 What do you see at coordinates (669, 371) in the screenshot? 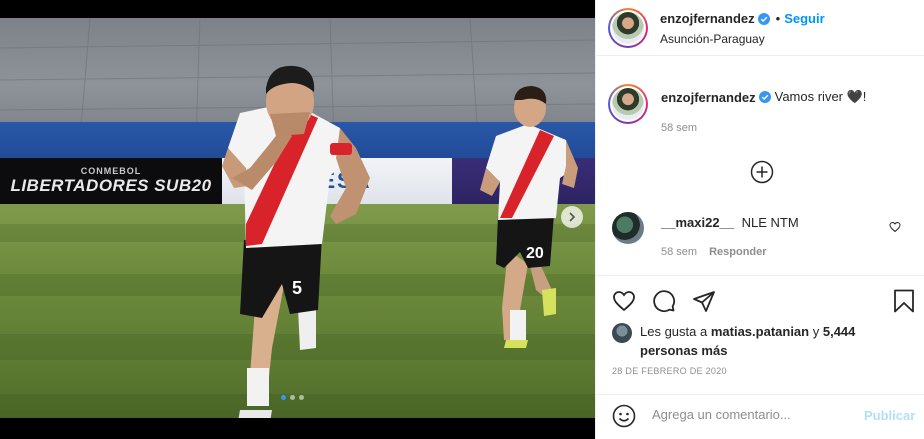
I see `post-date: 28 DE FEBRERO DE 2020` at bounding box center [669, 371].